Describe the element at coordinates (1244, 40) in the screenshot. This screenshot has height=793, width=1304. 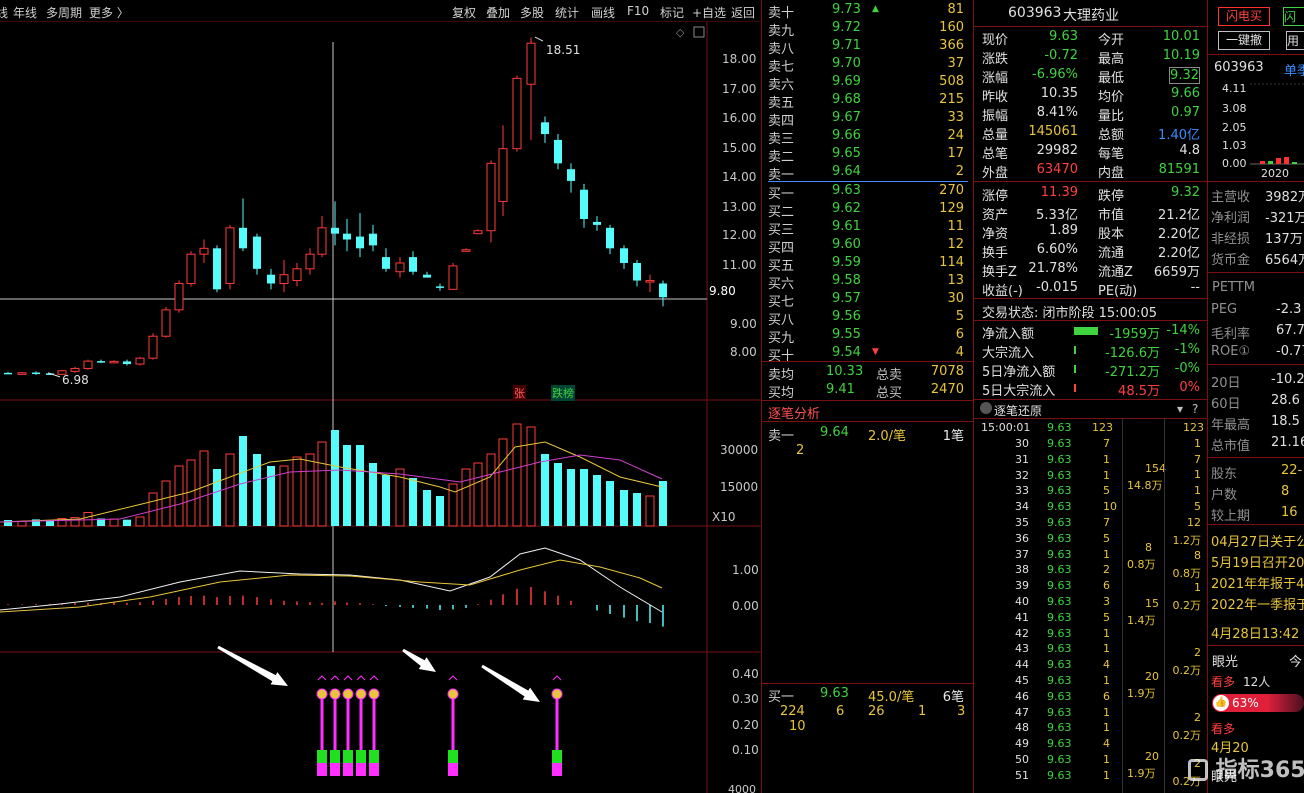
I see `btn-cancel-all: 一键撤` at that location.